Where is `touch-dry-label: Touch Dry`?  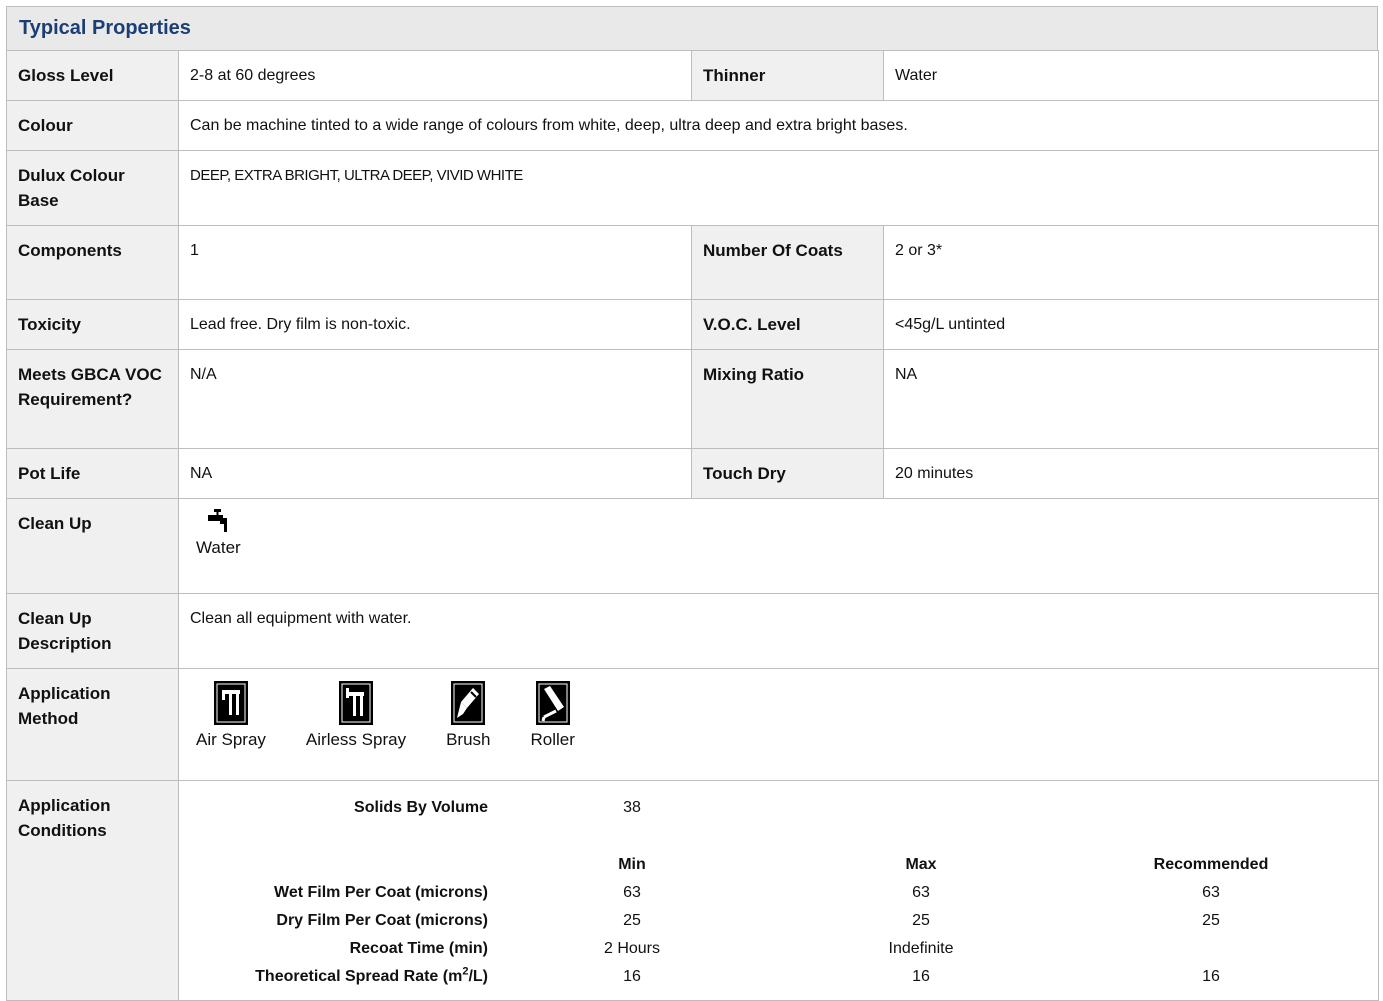
touch-dry-label: Touch Dry is located at coordinates (787, 473).